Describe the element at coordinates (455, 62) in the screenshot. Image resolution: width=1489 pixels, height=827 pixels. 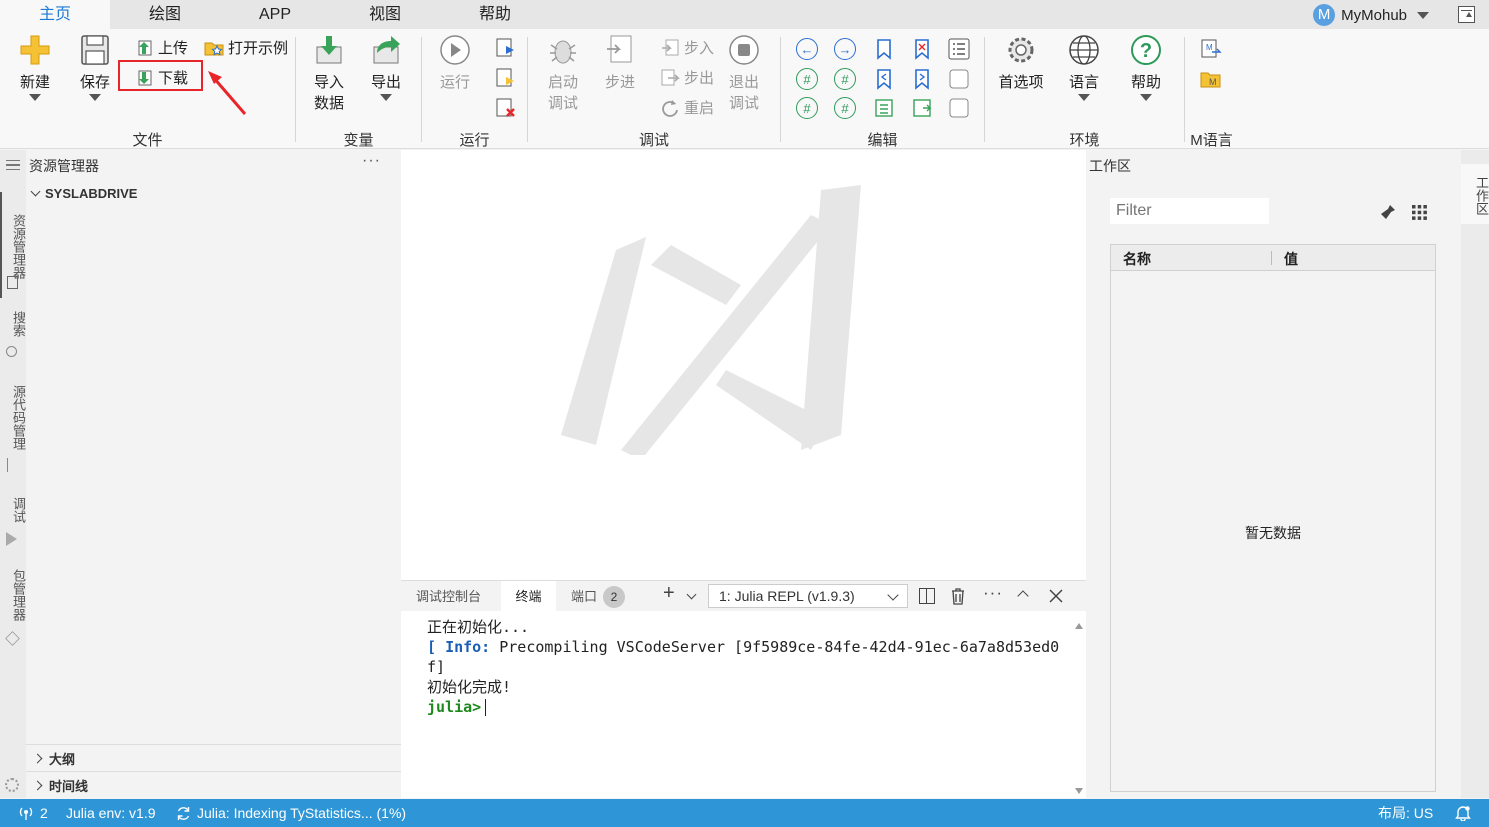
I see `run-button: 运行` at that location.